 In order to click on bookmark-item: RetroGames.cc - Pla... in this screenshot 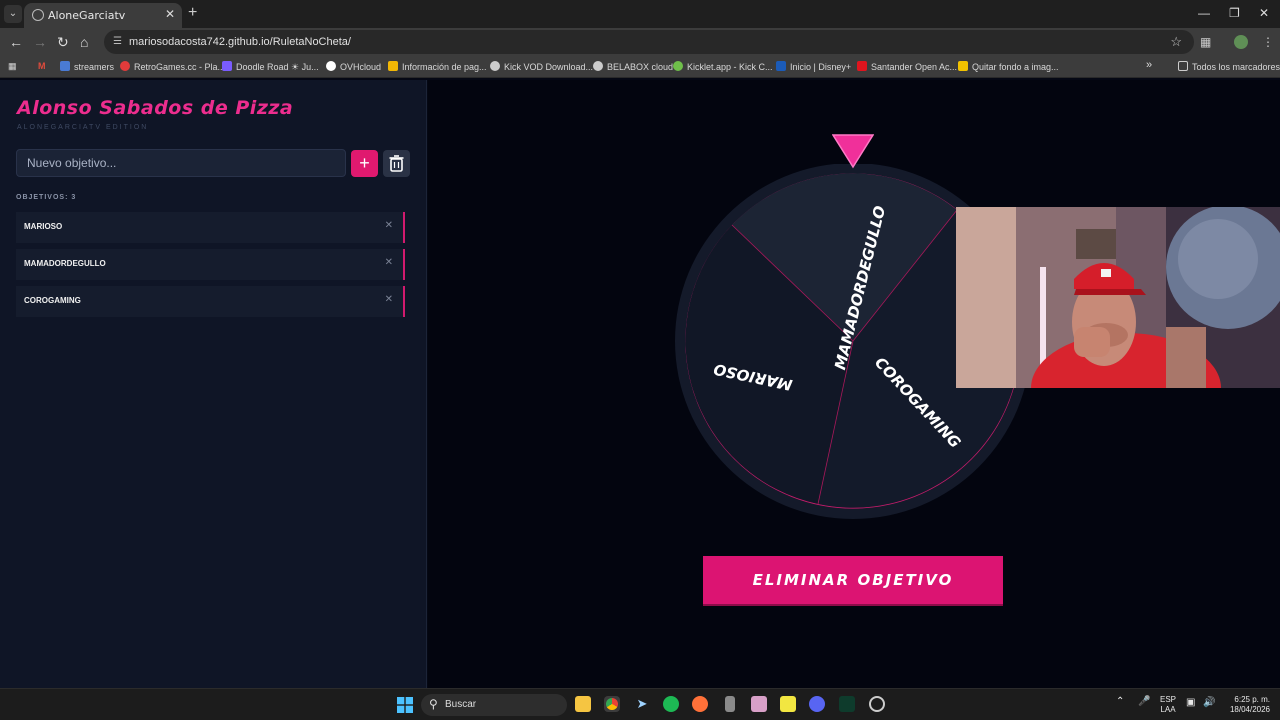, I will do `click(172, 66)`.